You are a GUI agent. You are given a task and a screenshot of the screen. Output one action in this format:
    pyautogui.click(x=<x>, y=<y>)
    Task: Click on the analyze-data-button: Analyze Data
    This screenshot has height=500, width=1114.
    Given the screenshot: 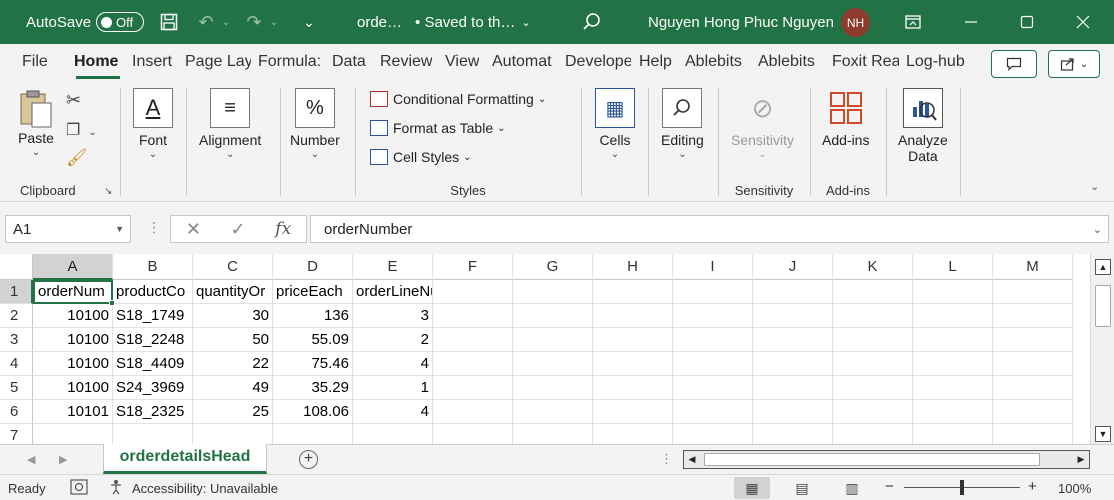 What is the action you would take?
    pyautogui.click(x=923, y=126)
    